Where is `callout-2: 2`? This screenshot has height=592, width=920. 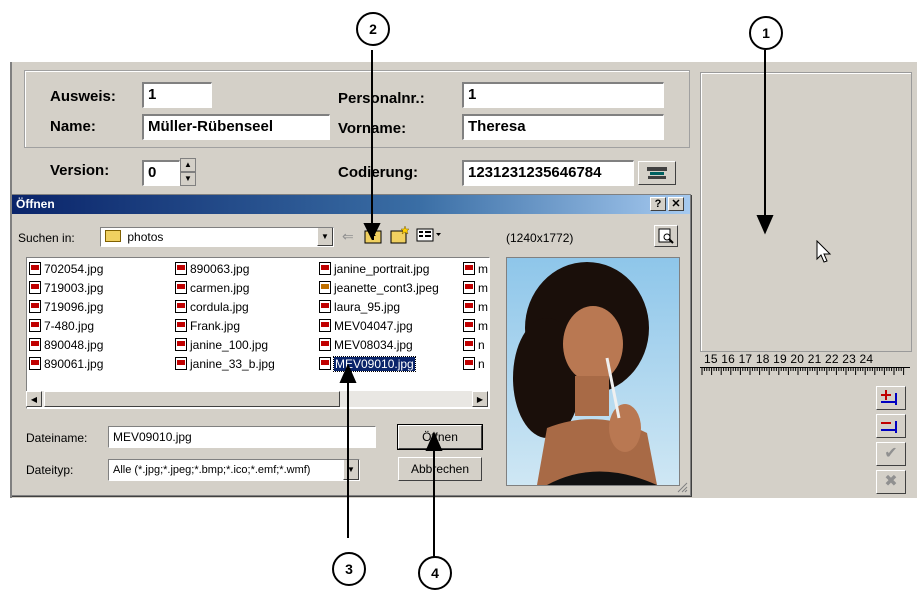
callout-2: 2 is located at coordinates (373, 29).